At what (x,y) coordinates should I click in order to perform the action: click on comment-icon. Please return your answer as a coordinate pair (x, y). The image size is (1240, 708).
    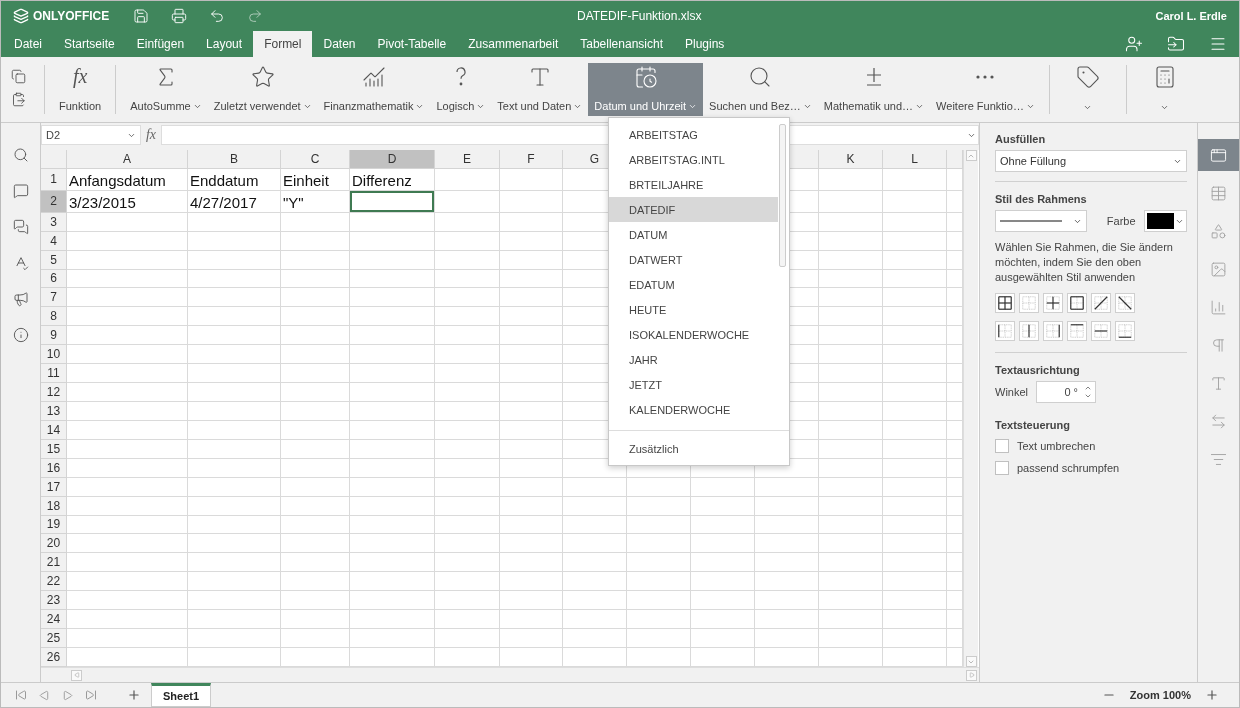
    Looking at the image, I should click on (20, 191).